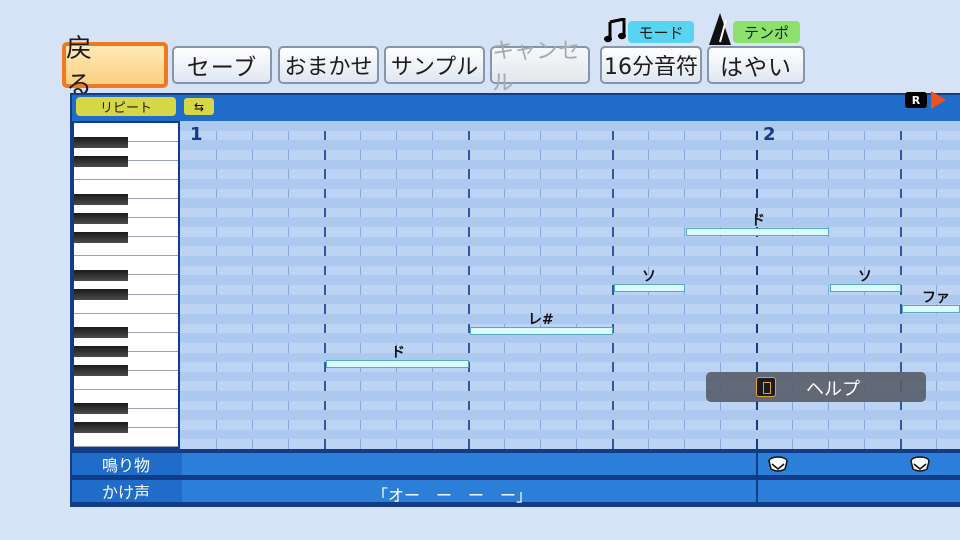  What do you see at coordinates (199, 106) in the screenshot?
I see `repeat-icon: ⇆` at bounding box center [199, 106].